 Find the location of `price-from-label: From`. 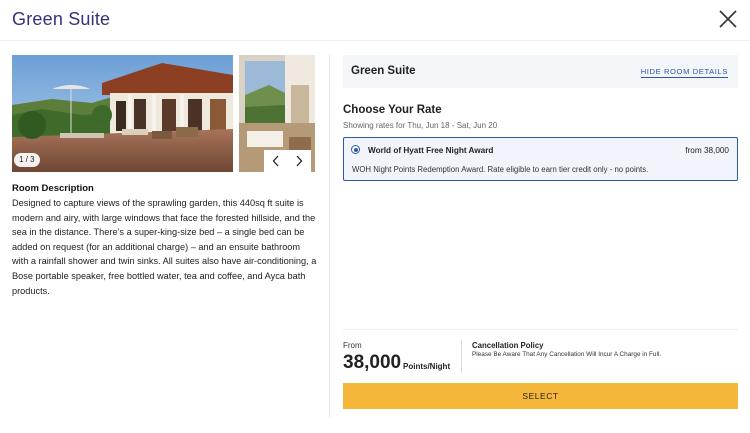

price-from-label: From is located at coordinates (352, 345).